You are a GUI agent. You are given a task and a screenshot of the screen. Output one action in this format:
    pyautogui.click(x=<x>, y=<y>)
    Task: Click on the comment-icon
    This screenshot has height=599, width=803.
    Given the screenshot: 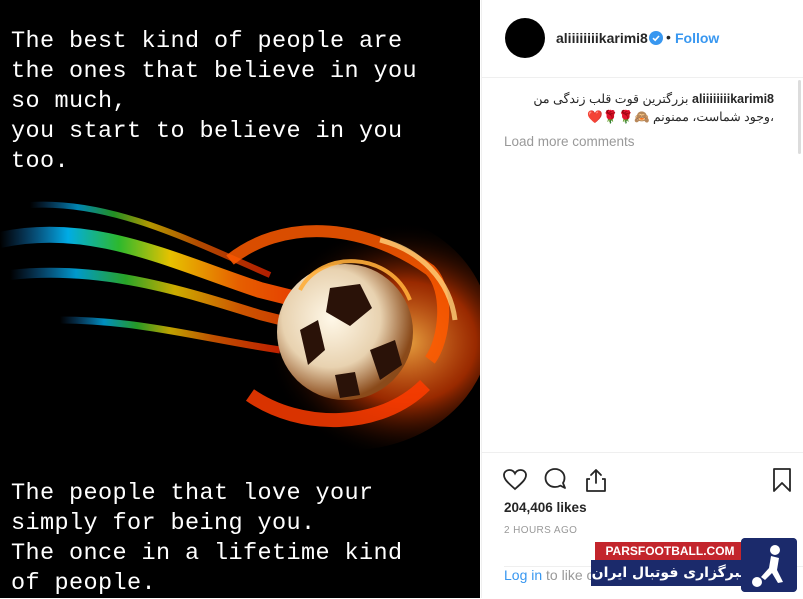 What is the action you would take?
    pyautogui.click(x=555, y=480)
    